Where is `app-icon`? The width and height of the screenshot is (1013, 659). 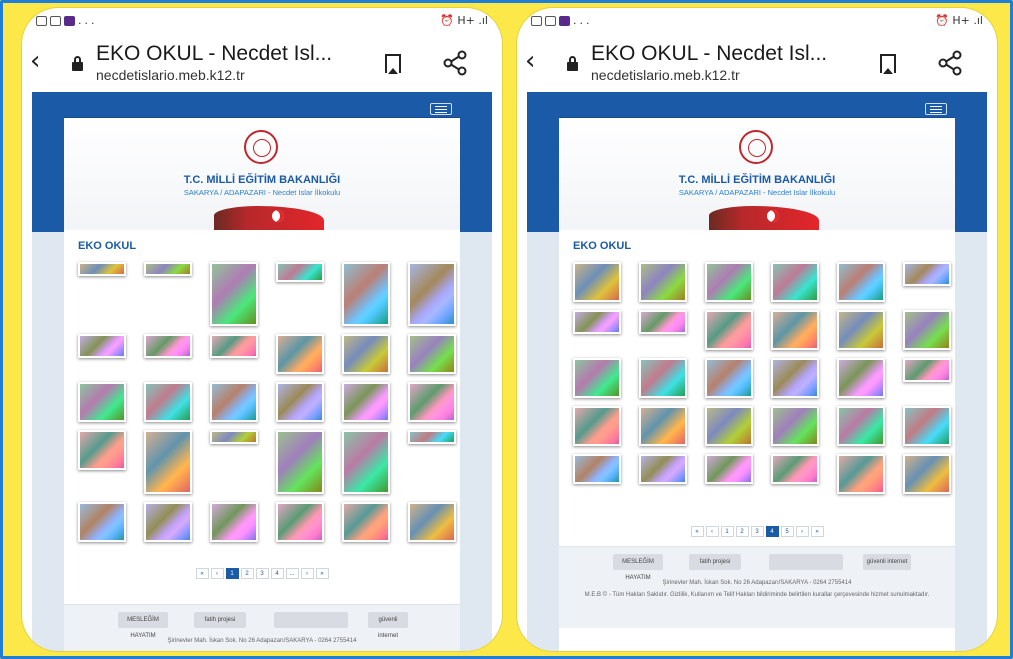
app-icon is located at coordinates (69, 21).